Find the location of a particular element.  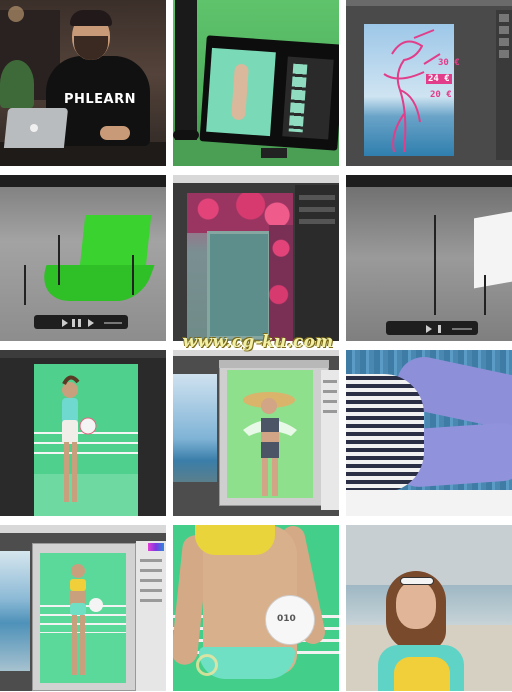

price-label: 20 € is located at coordinates (441, 95).